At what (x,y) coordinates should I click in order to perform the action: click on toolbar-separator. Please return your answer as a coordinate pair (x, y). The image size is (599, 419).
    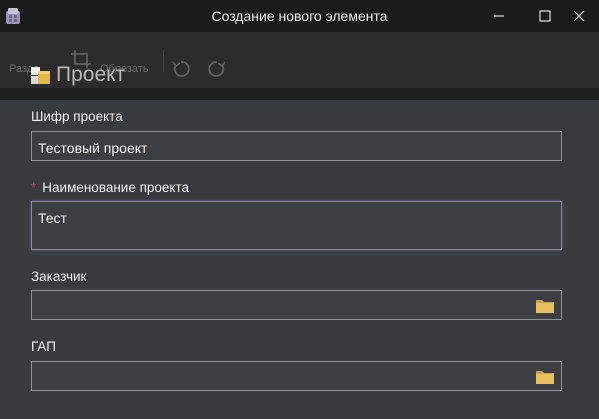
    Looking at the image, I should click on (163, 61).